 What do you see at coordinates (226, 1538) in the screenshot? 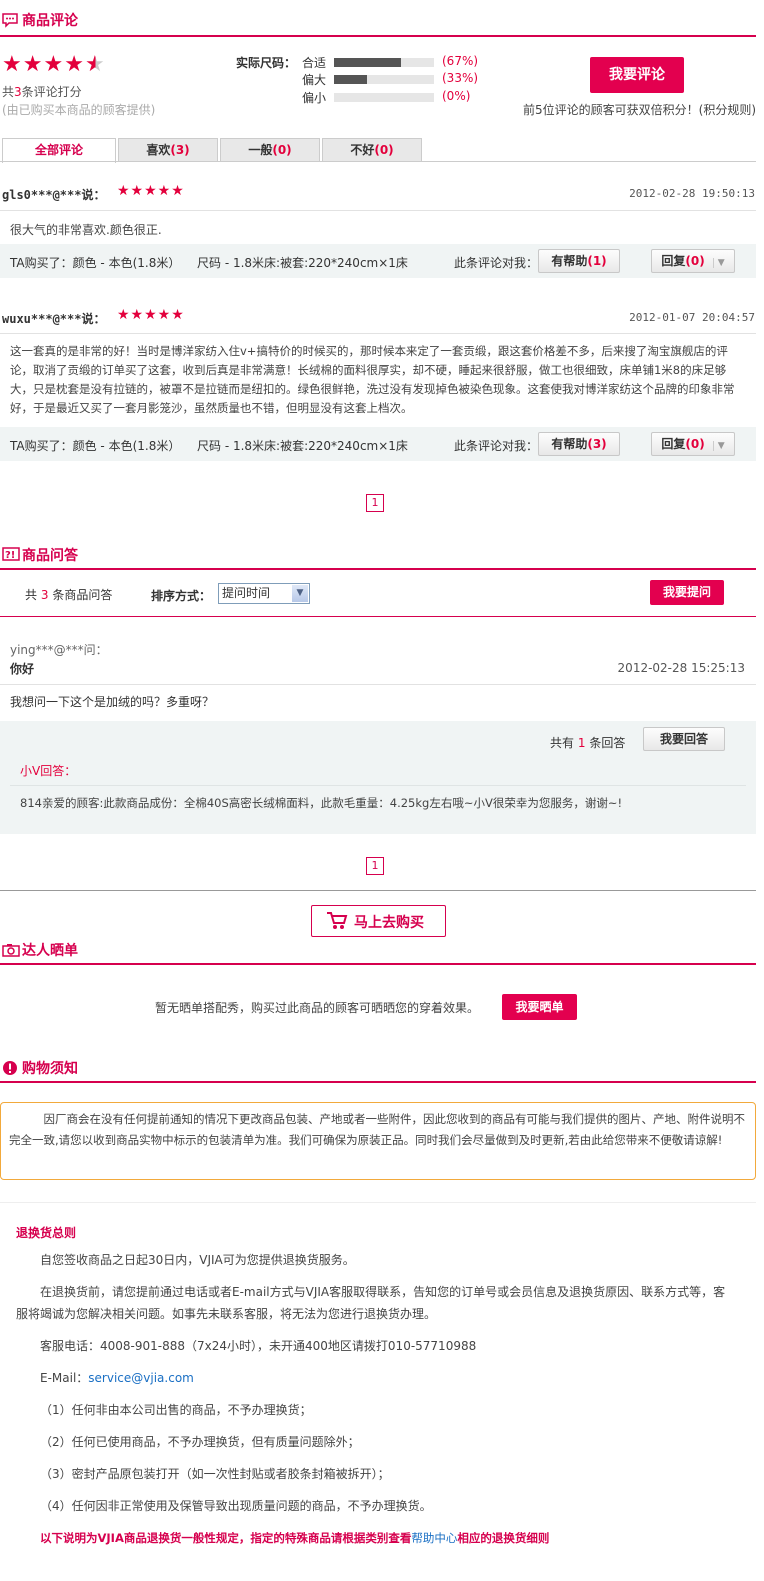
I see `footer-text: 以下说明为VJIA商品退换货一般性规定，指定的特殊商品请根据类别查看` at bounding box center [226, 1538].